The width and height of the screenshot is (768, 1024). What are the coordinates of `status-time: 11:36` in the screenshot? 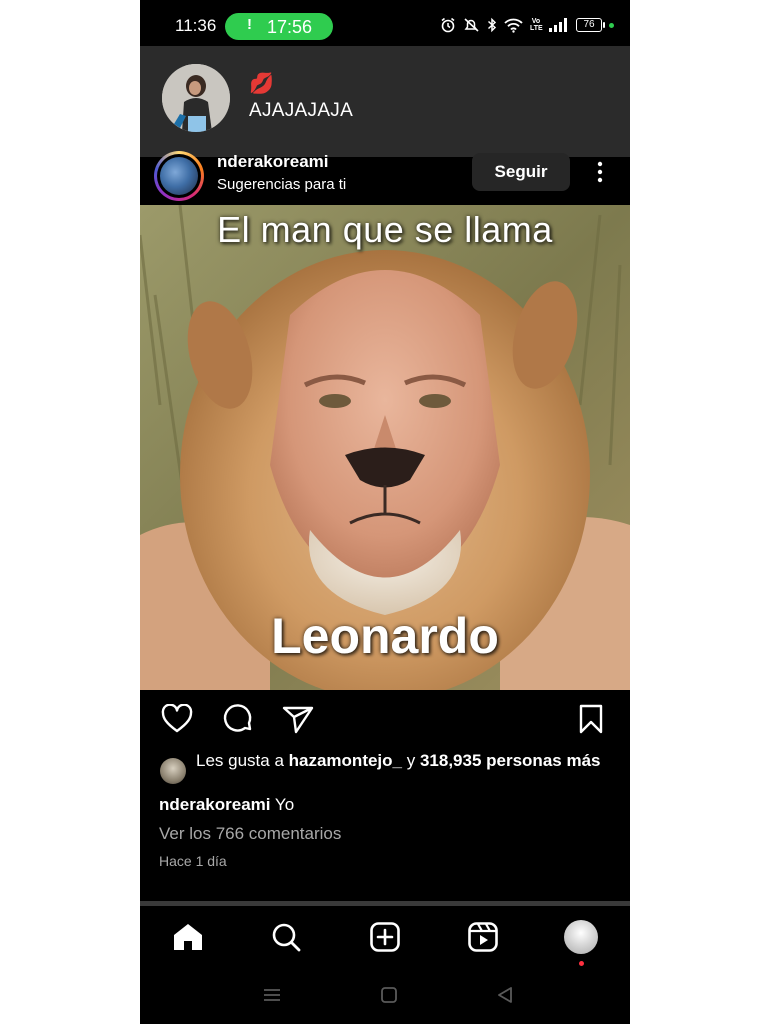 It's located at (196, 25).